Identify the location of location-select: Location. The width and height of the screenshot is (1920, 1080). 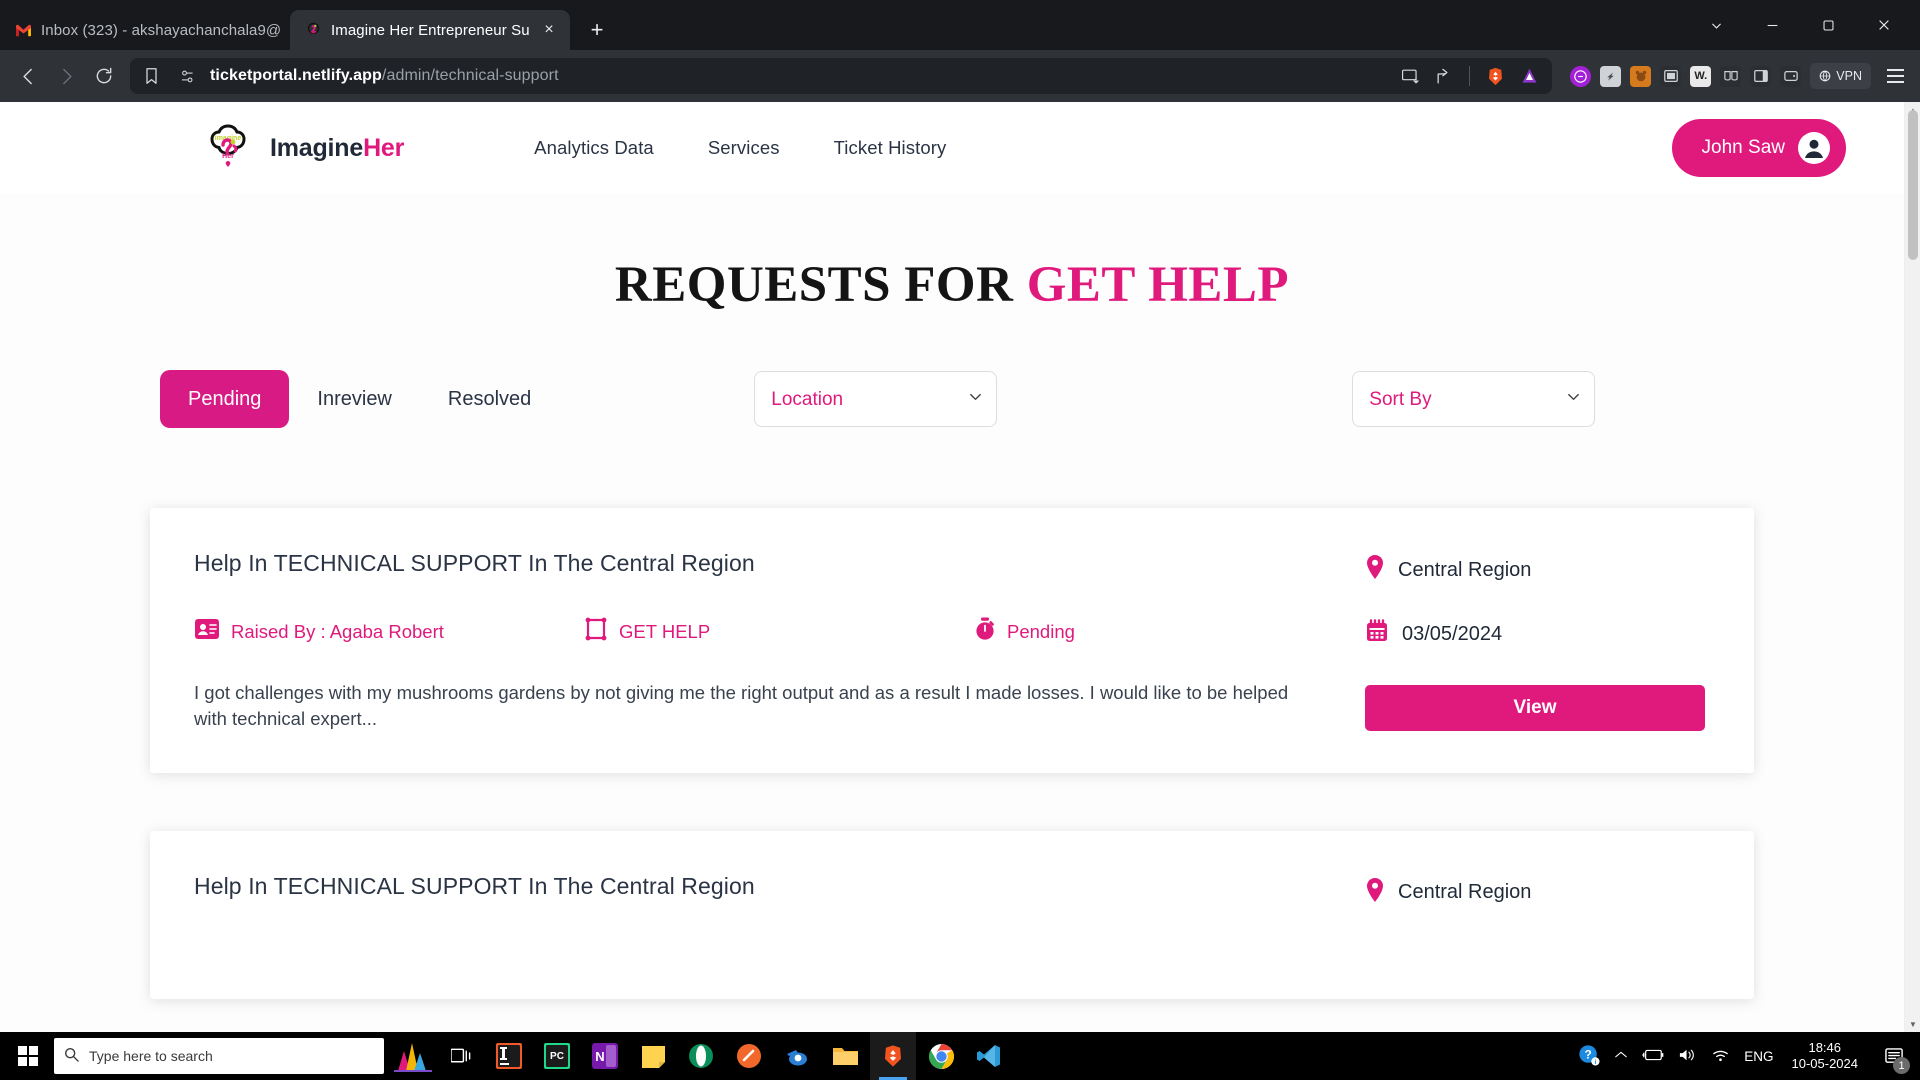
(876, 399).